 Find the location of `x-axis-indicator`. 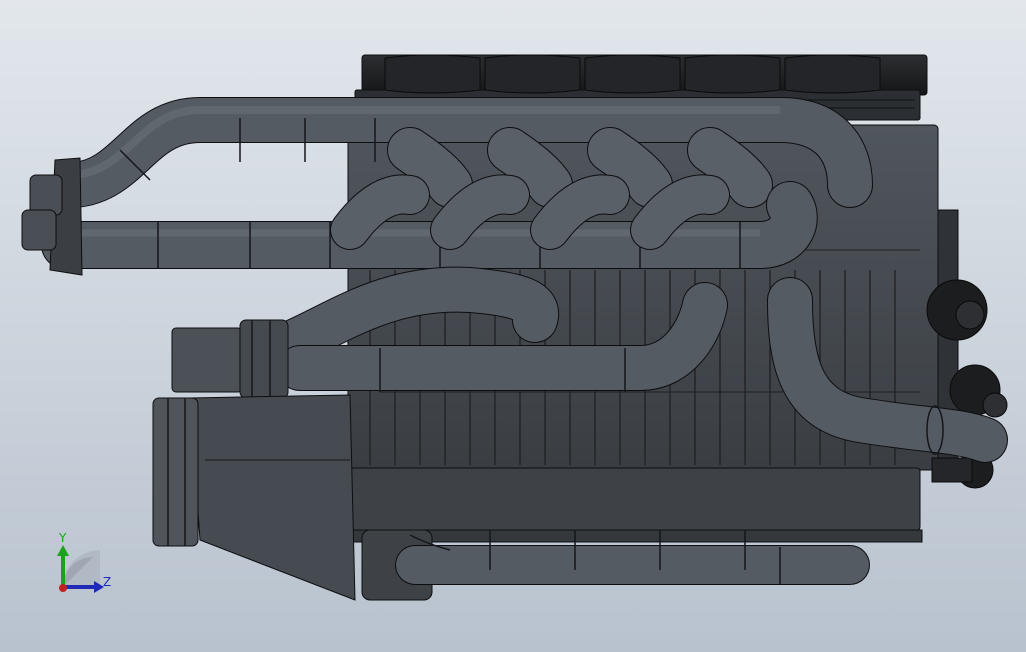

x-axis-indicator is located at coordinates (63, 588).